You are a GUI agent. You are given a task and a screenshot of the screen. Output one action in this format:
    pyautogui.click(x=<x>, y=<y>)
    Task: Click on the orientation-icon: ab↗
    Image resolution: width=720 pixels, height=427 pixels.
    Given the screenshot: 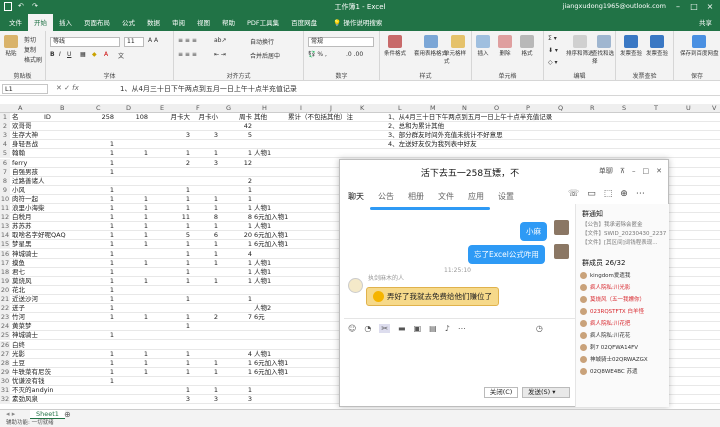 What is the action you would take?
    pyautogui.click(x=220, y=40)
    